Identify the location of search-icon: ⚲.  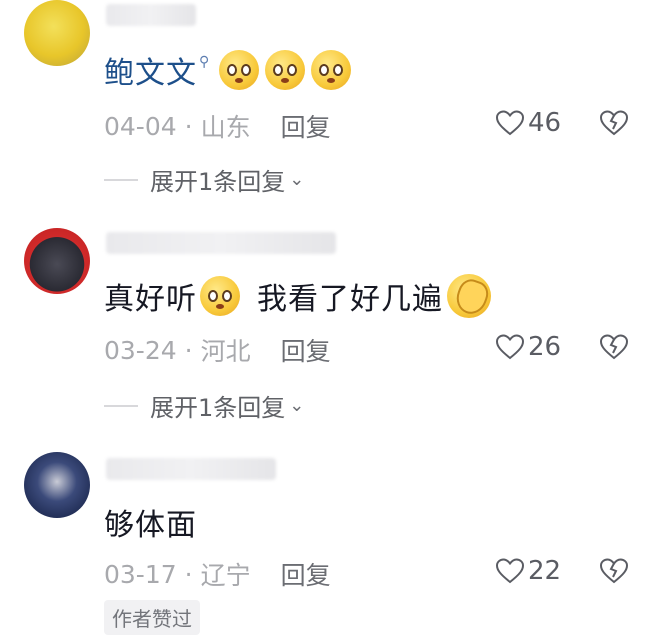
(204, 62).